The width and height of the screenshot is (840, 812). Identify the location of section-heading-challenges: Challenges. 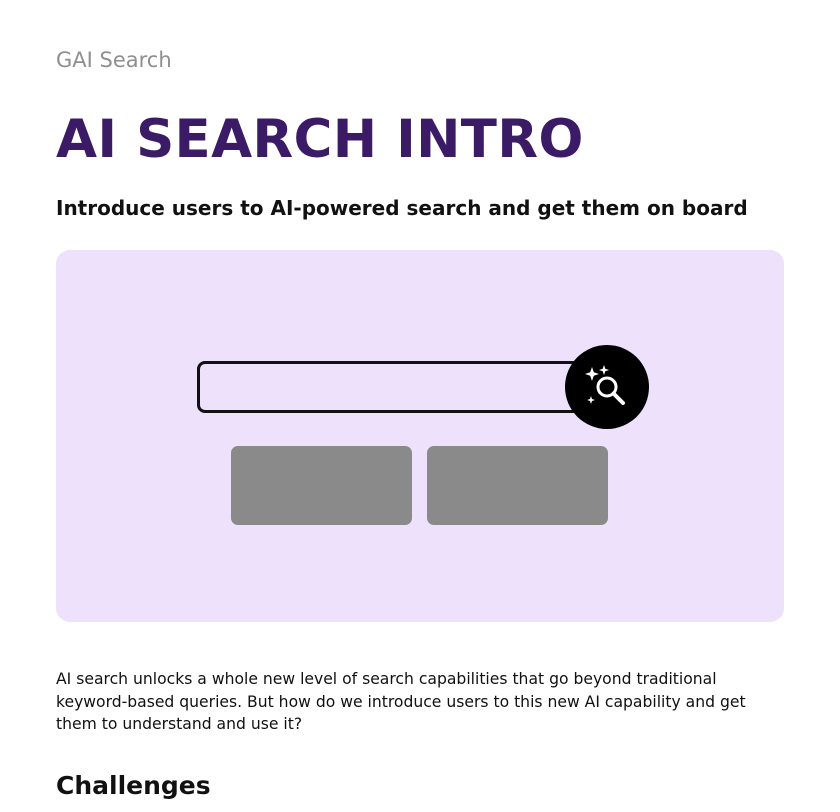
(133, 785).